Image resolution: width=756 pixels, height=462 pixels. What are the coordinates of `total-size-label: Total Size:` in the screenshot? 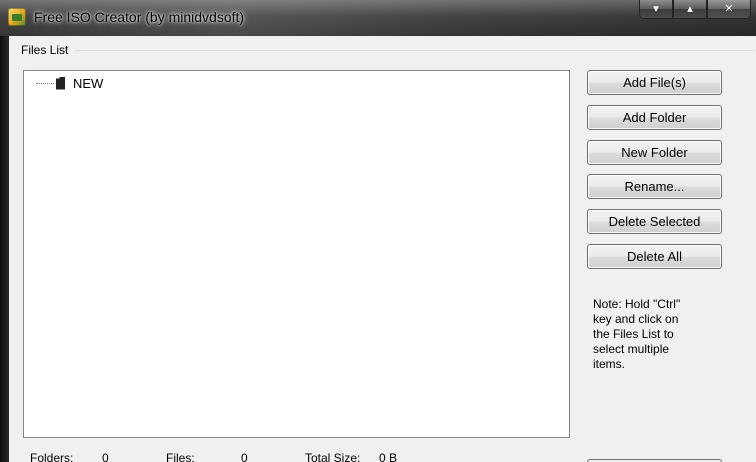 It's located at (333, 456).